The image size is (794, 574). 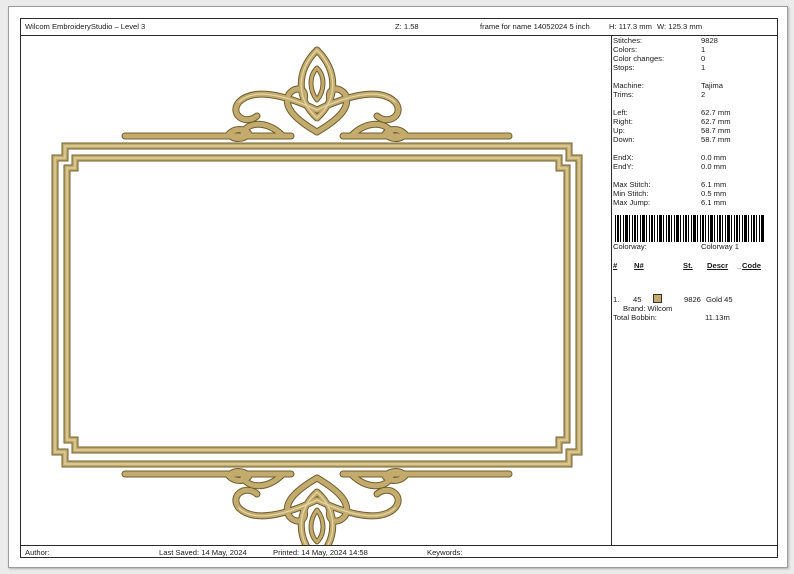 I want to click on app-title: Wilcom EmbroideryStudio – Level 3, so click(x=85, y=26).